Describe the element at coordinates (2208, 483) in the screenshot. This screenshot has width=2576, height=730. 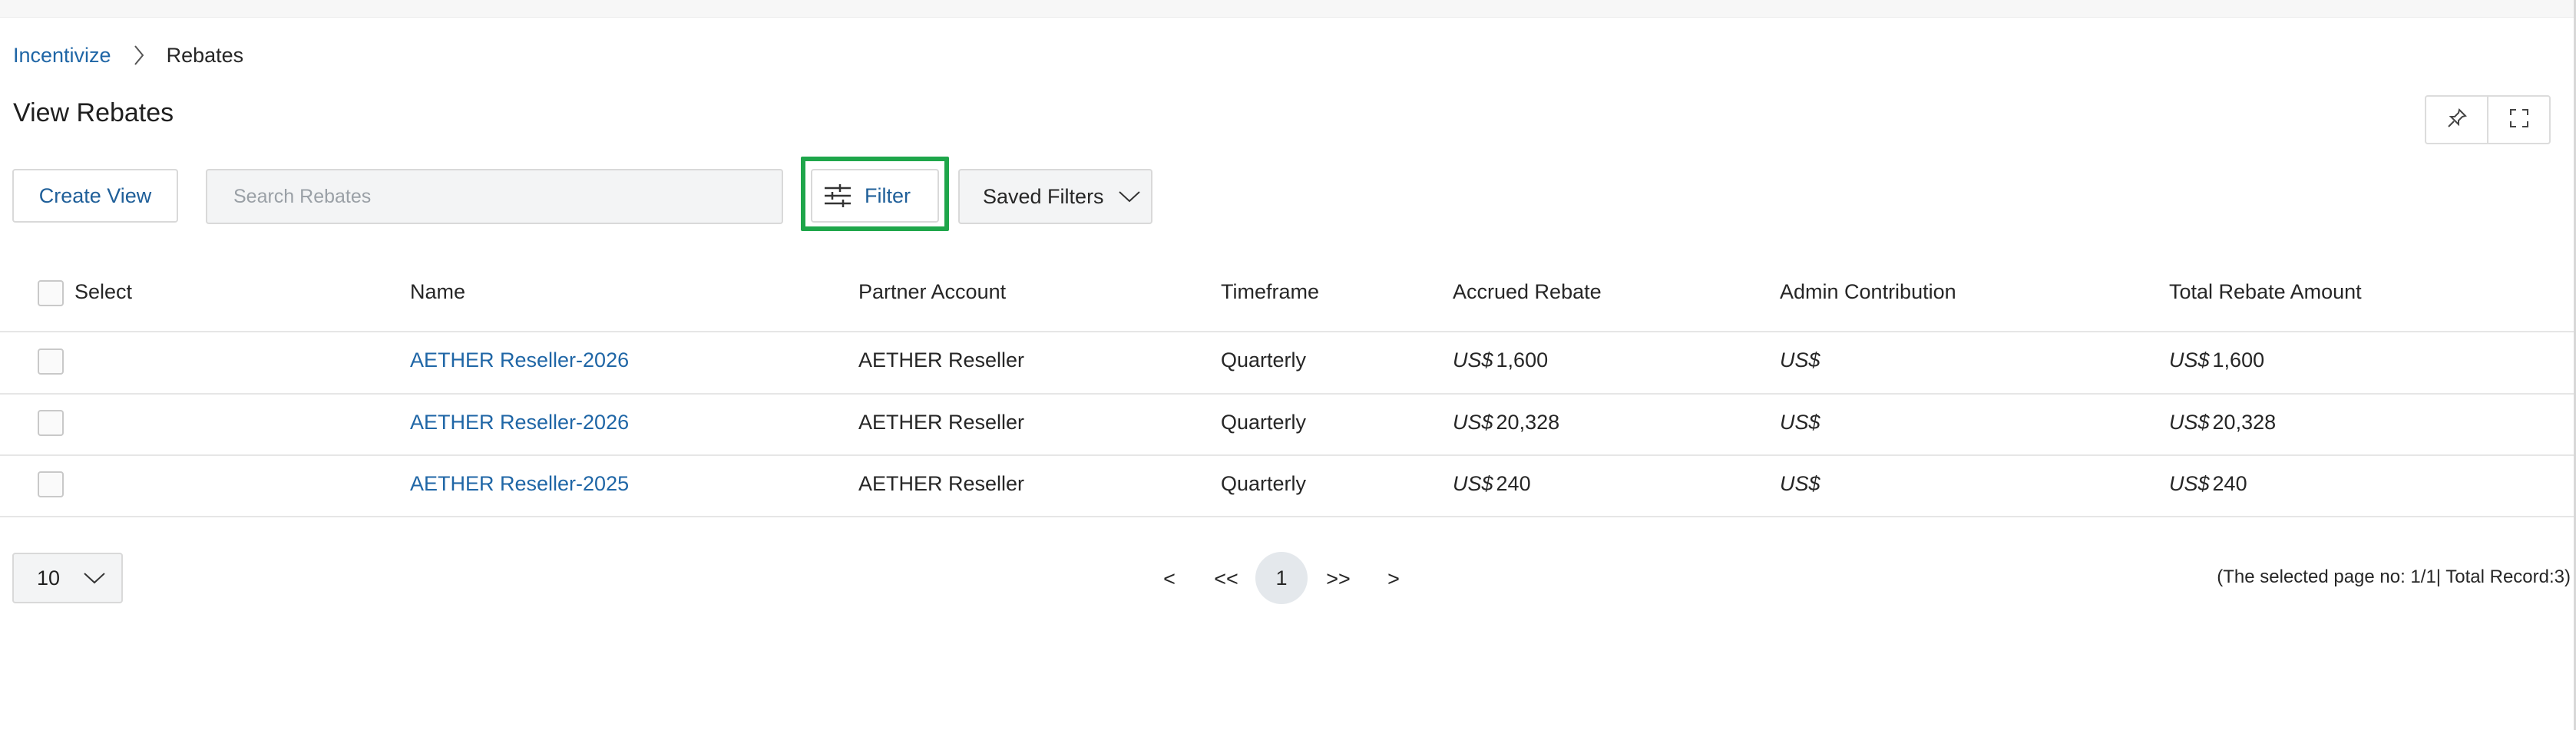
I see `total-rebate-cell: US$ 240` at that location.